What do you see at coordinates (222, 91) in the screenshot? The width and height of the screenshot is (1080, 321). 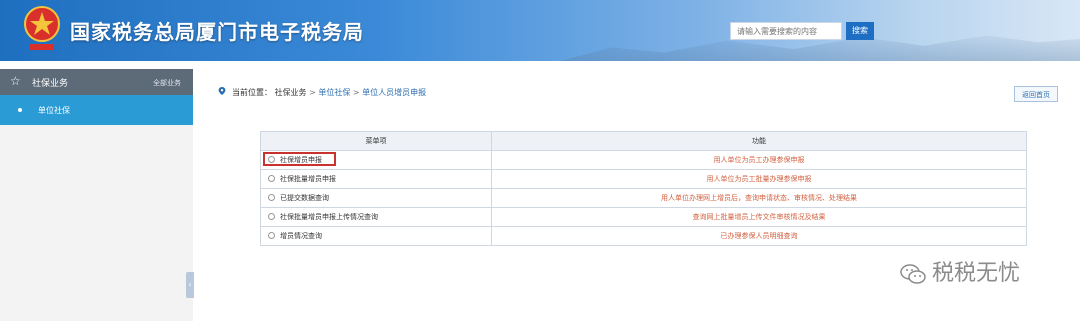 I see `location-pin-icon` at bounding box center [222, 91].